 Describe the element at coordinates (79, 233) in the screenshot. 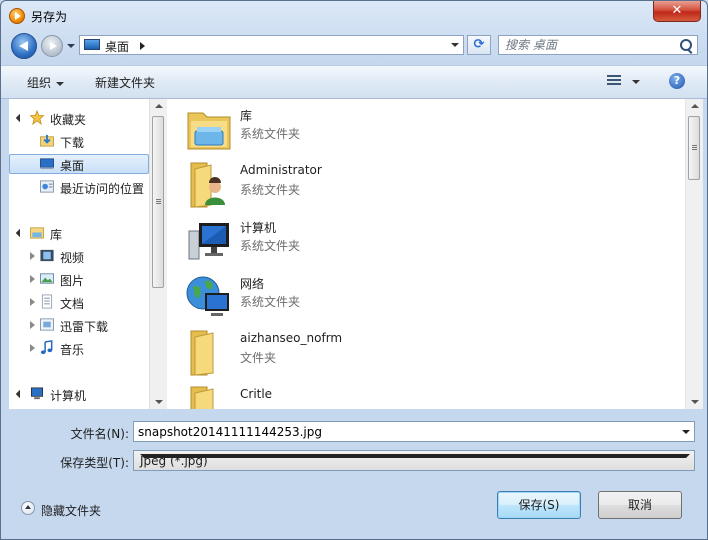

I see `nav-libraries: 库` at that location.